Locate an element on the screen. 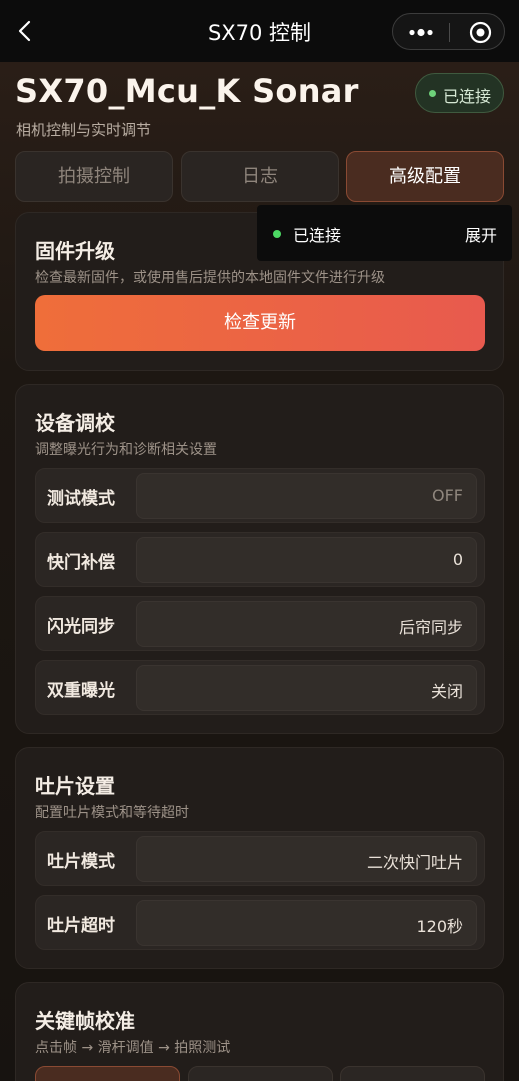 This screenshot has width=519, height=1081. setting-row-flash-sync: 闪光同步 后帘同步 is located at coordinates (260, 623).